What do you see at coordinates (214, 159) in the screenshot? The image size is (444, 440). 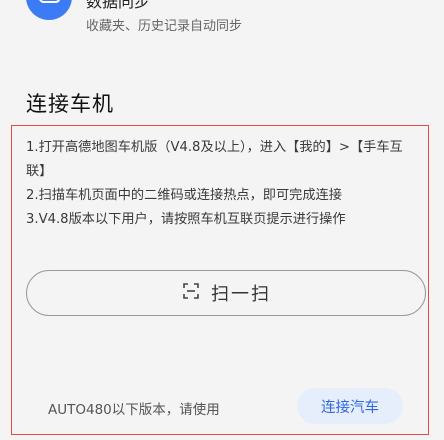 I see `instruction-line: 1.打开高德地图车机版（V4.8及以上），进入【我的】>【手车互联】` at bounding box center [214, 159].